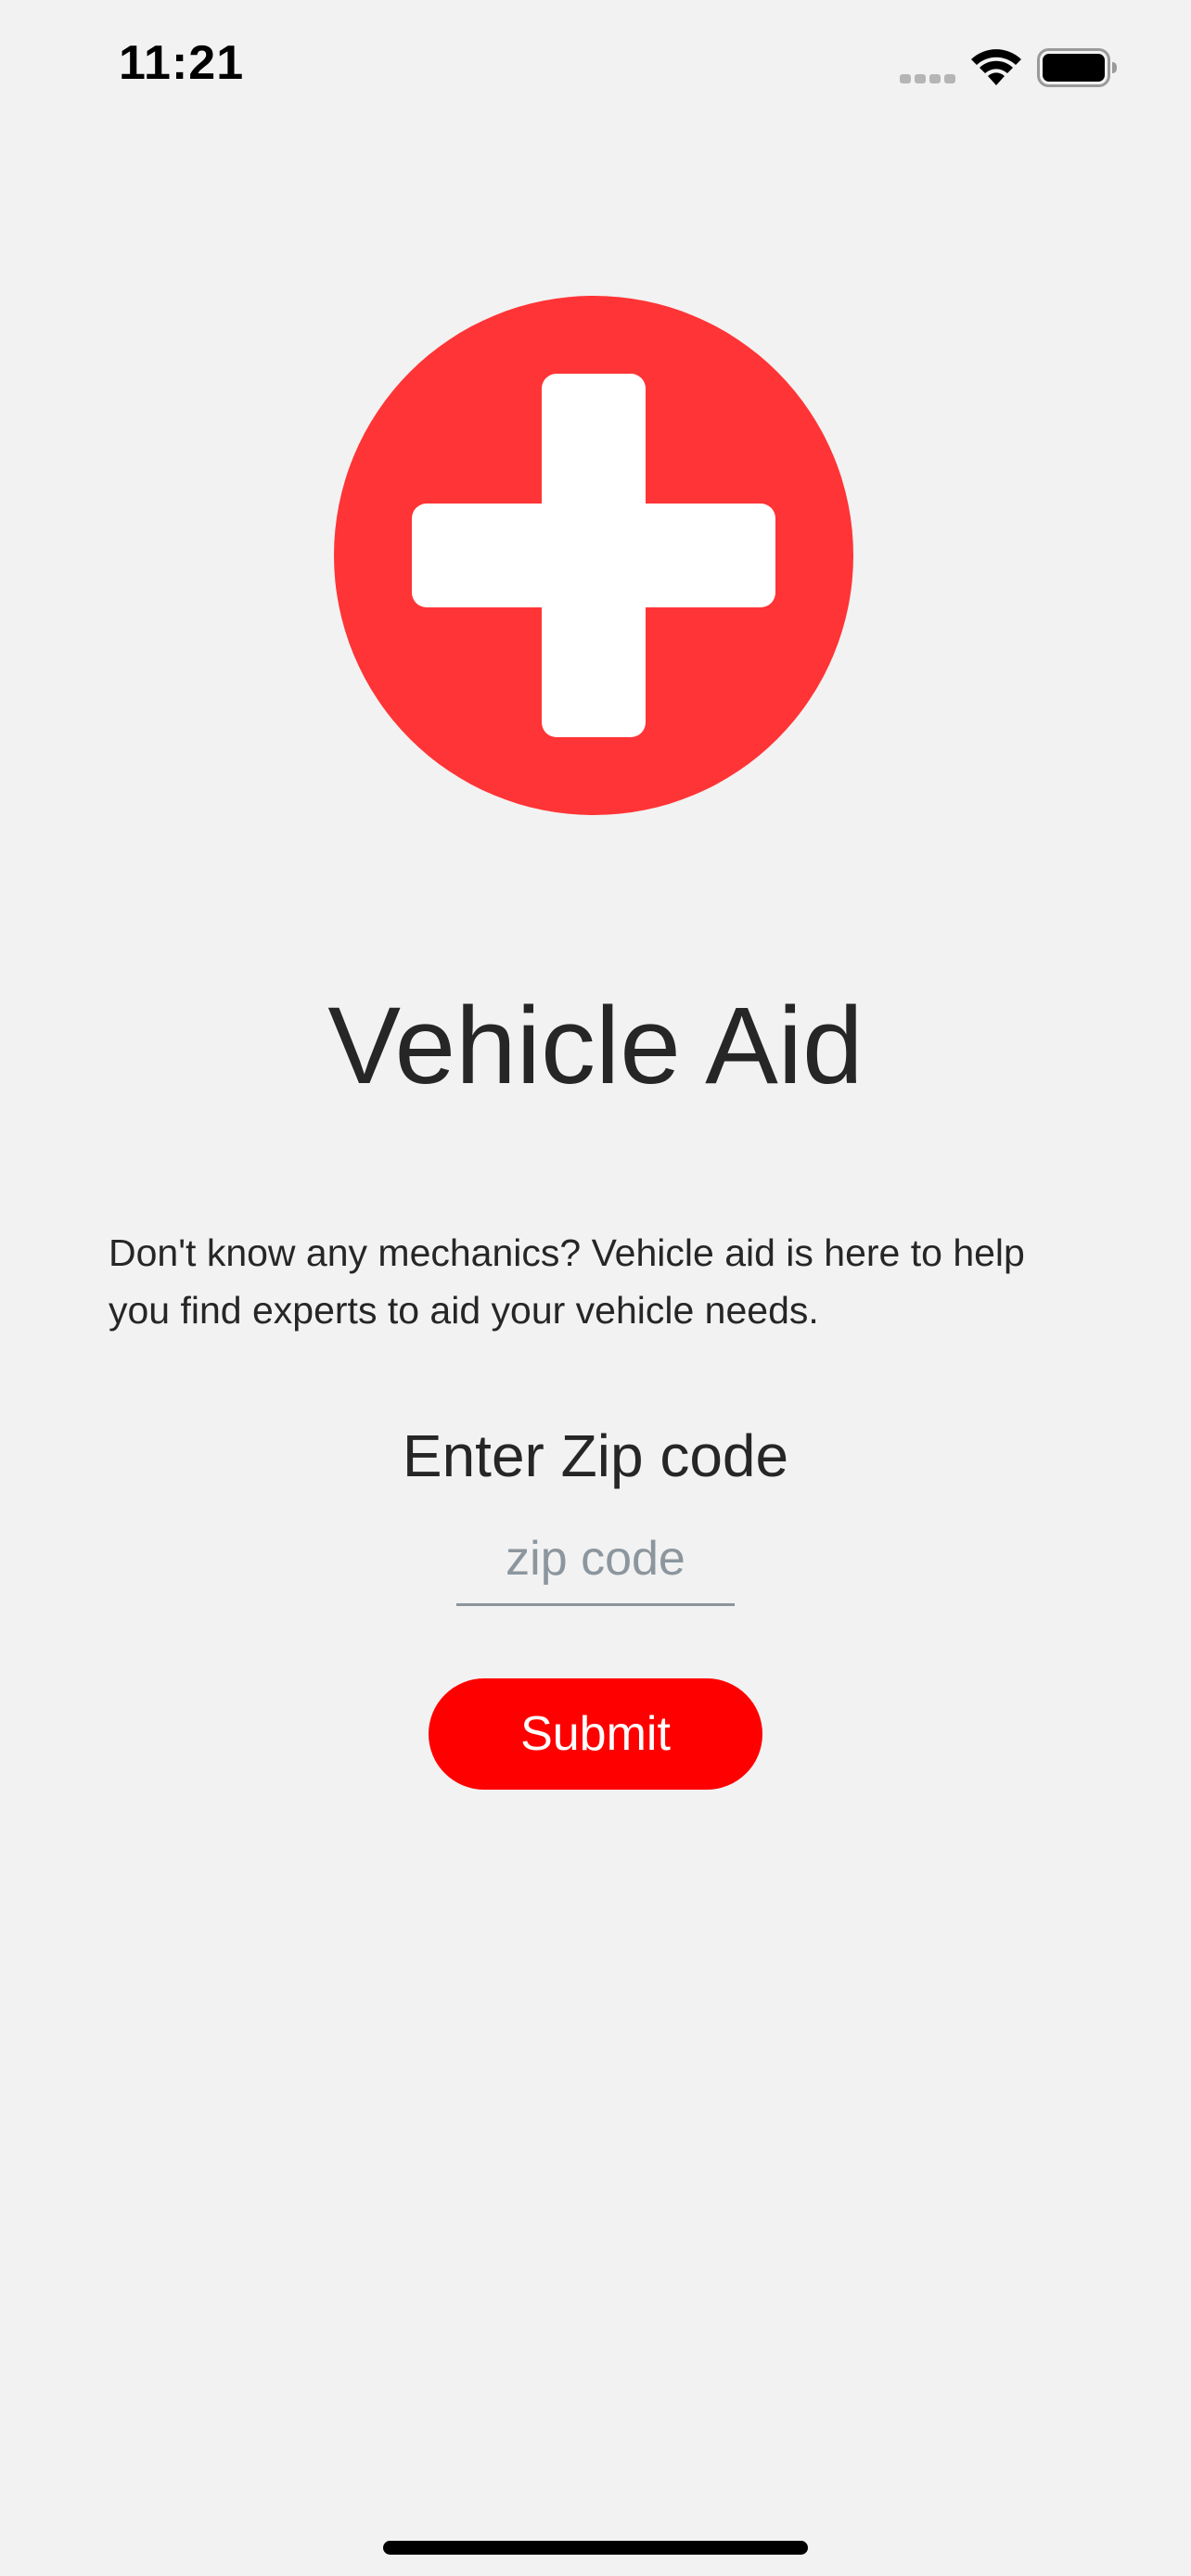 The height and width of the screenshot is (2576, 1191). I want to click on zip-code-label: Enter Zip code, so click(595, 1455).